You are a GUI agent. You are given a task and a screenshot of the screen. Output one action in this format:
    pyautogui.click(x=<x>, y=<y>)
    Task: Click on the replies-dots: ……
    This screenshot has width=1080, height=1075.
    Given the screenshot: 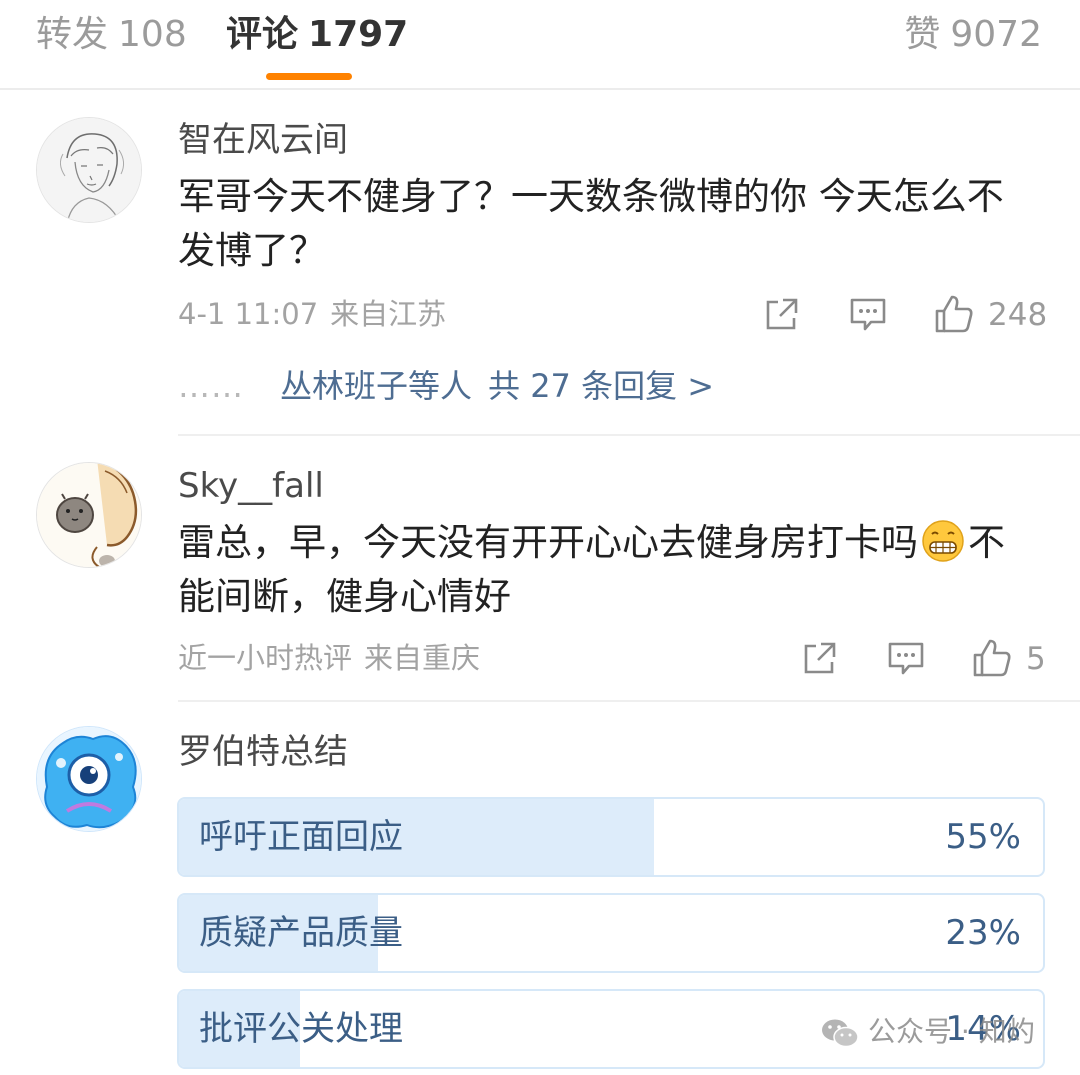 What is the action you would take?
    pyautogui.click(x=211, y=386)
    